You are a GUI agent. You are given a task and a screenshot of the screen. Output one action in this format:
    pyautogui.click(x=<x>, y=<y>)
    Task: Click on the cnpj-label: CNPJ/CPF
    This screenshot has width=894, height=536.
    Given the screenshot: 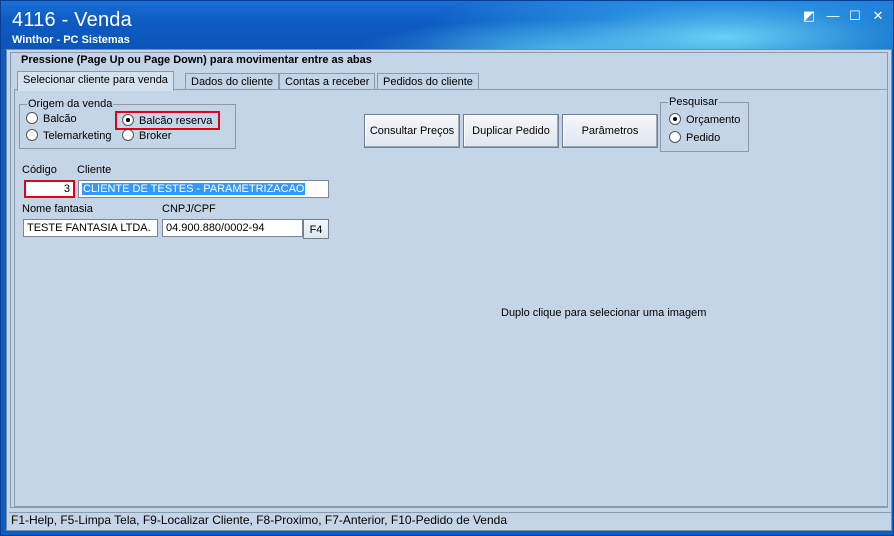 What is the action you would take?
    pyautogui.click(x=189, y=209)
    